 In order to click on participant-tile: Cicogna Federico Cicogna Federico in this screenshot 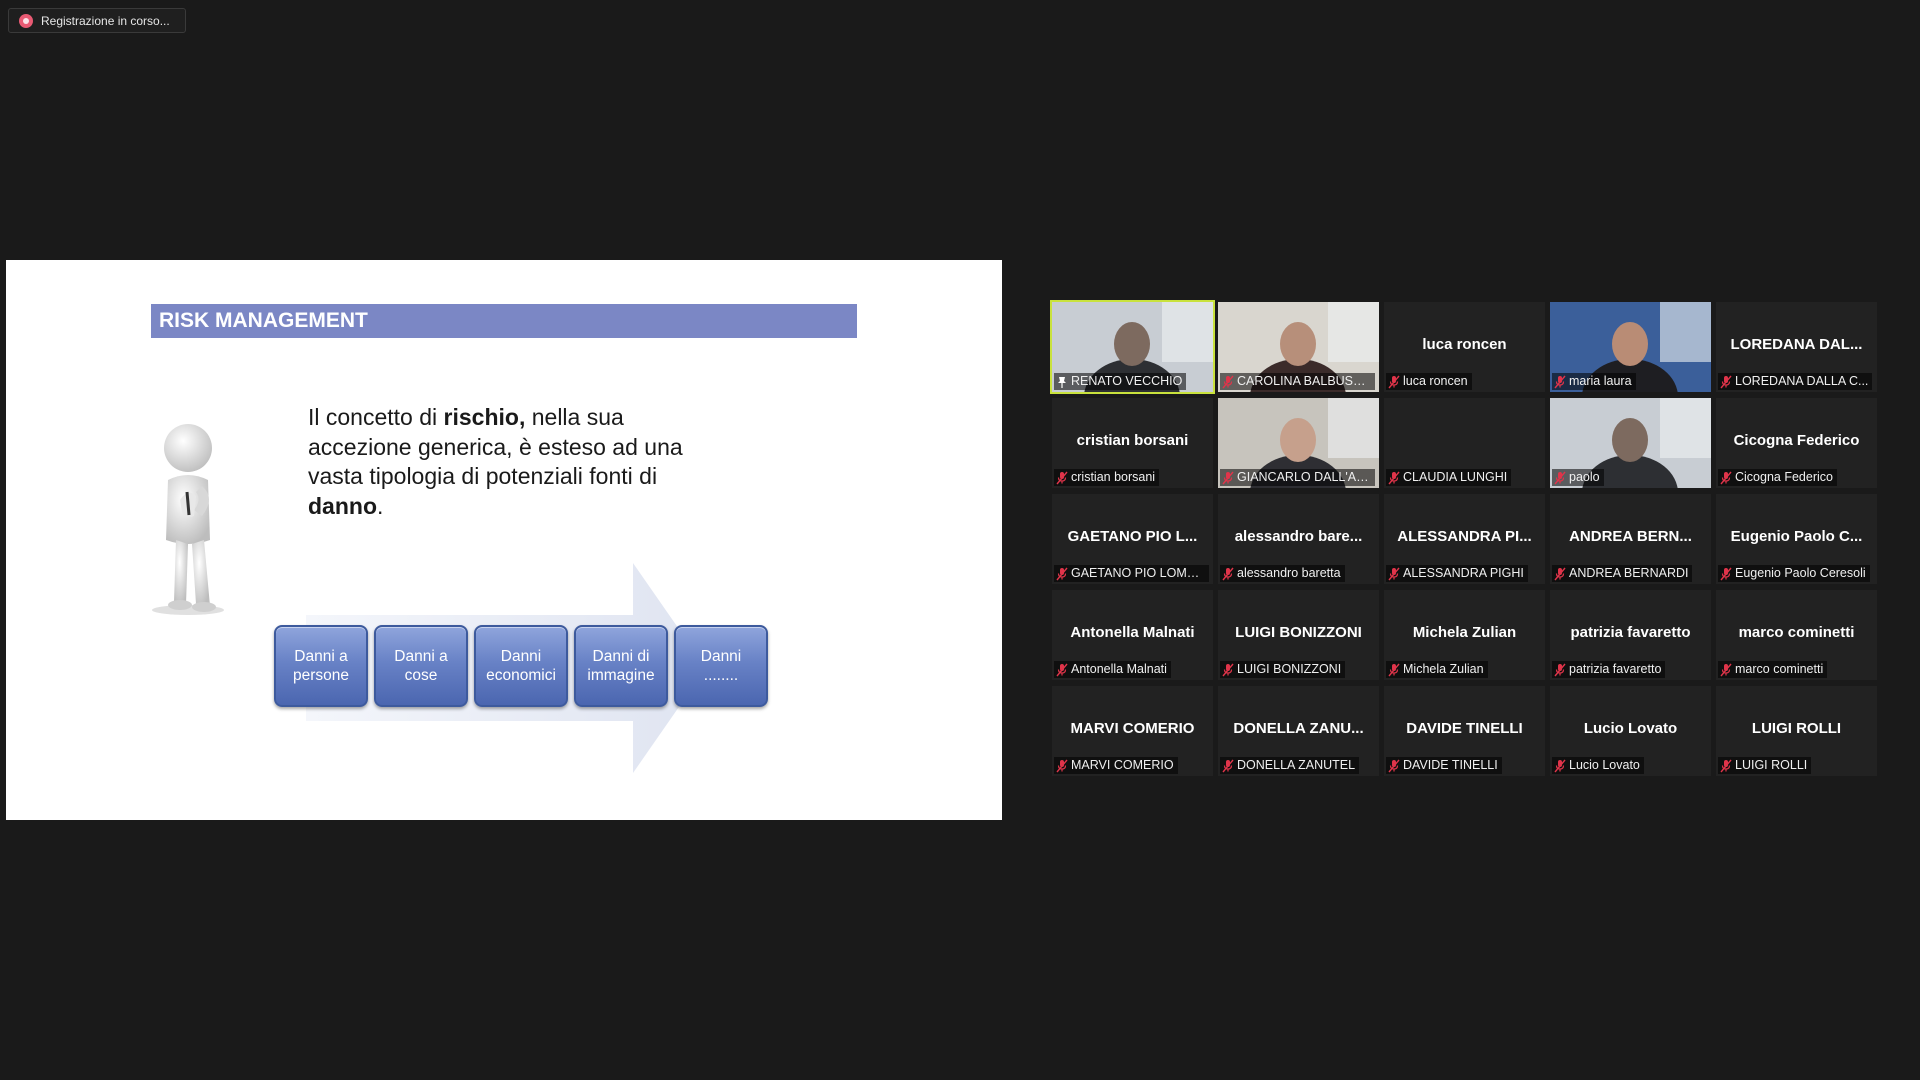, I will do `click(1796, 443)`.